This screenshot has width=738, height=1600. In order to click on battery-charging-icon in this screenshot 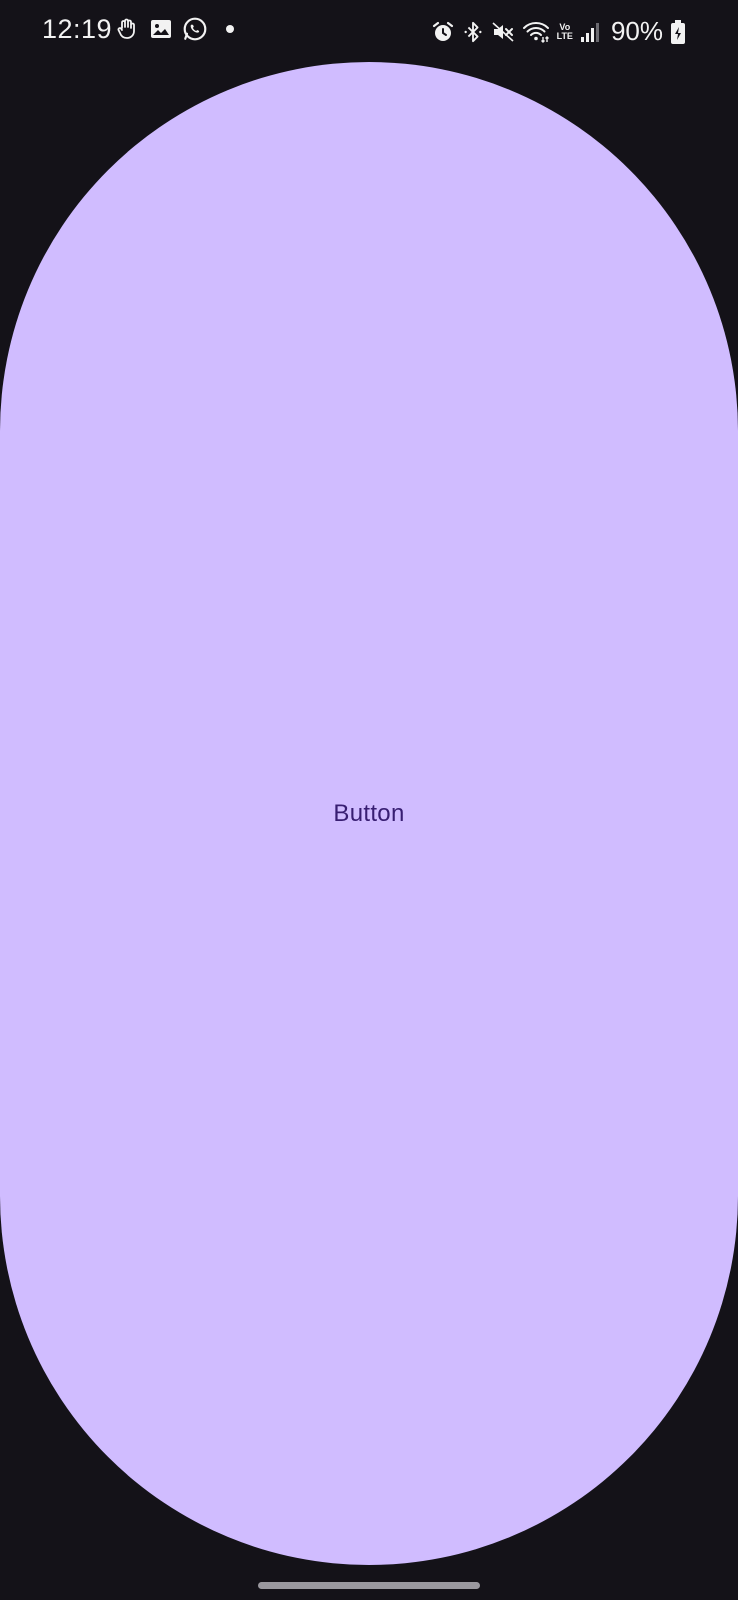, I will do `click(678, 32)`.